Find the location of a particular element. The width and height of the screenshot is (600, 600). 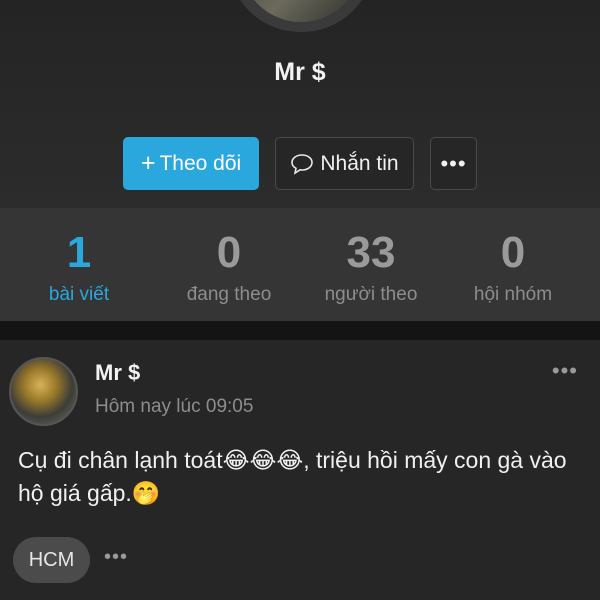

stat-groups-label: hội nhóm is located at coordinates (513, 294).